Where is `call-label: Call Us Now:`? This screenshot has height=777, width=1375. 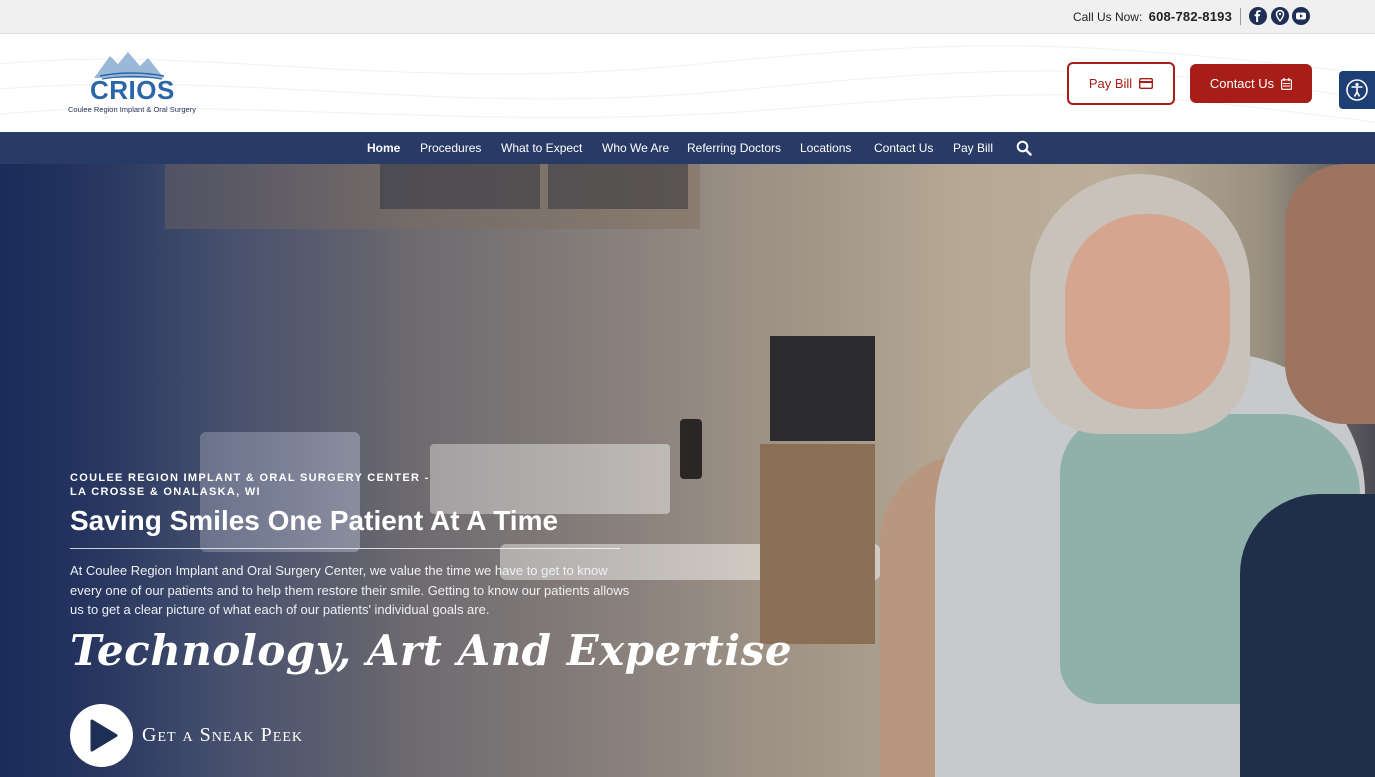
call-label: Call Us Now: is located at coordinates (1107, 17).